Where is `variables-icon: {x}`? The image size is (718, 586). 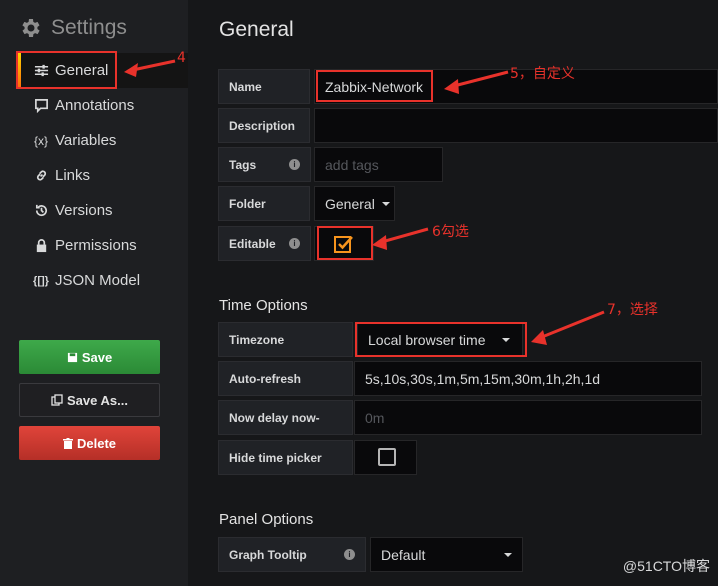 variables-icon: {x} is located at coordinates (40, 140).